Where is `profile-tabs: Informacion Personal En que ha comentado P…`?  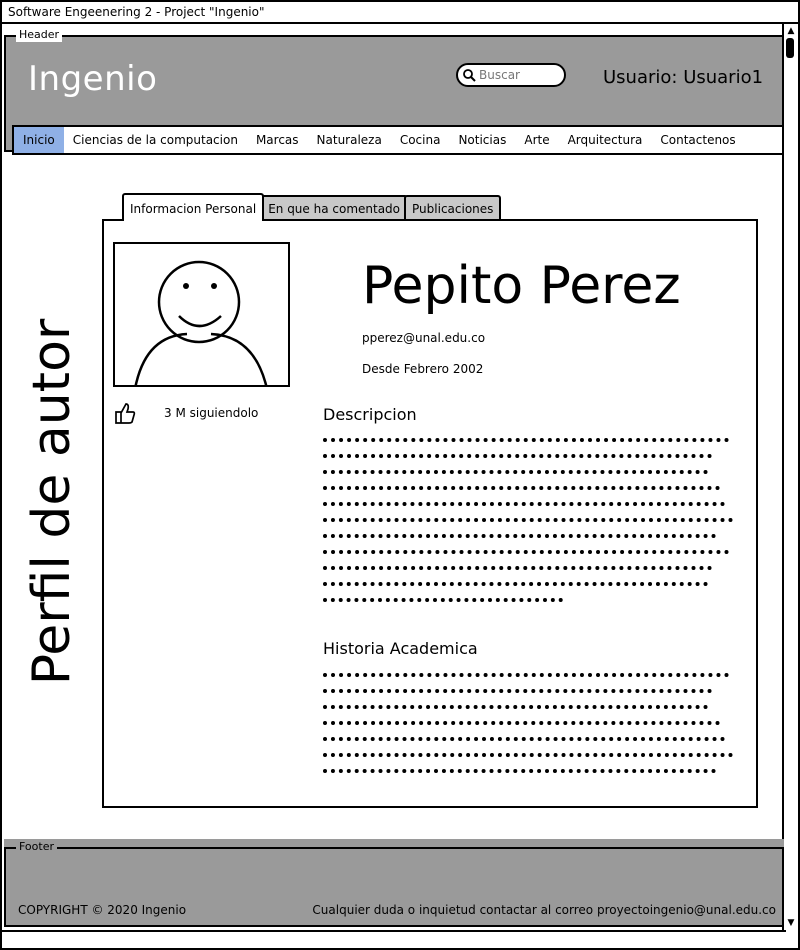
profile-tabs: Informacion Personal En que ha comentado P… is located at coordinates (312, 207).